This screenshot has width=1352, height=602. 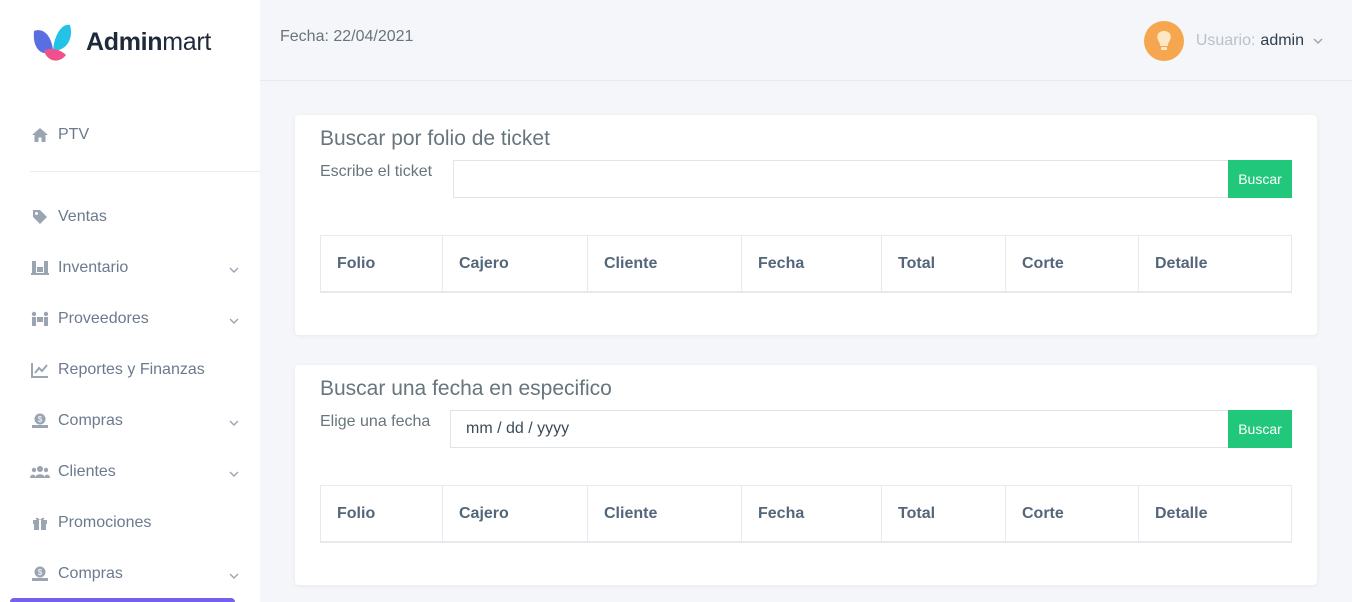 What do you see at coordinates (135, 574) in the screenshot?
I see `sidebar-item-compras-2: $ Compras` at bounding box center [135, 574].